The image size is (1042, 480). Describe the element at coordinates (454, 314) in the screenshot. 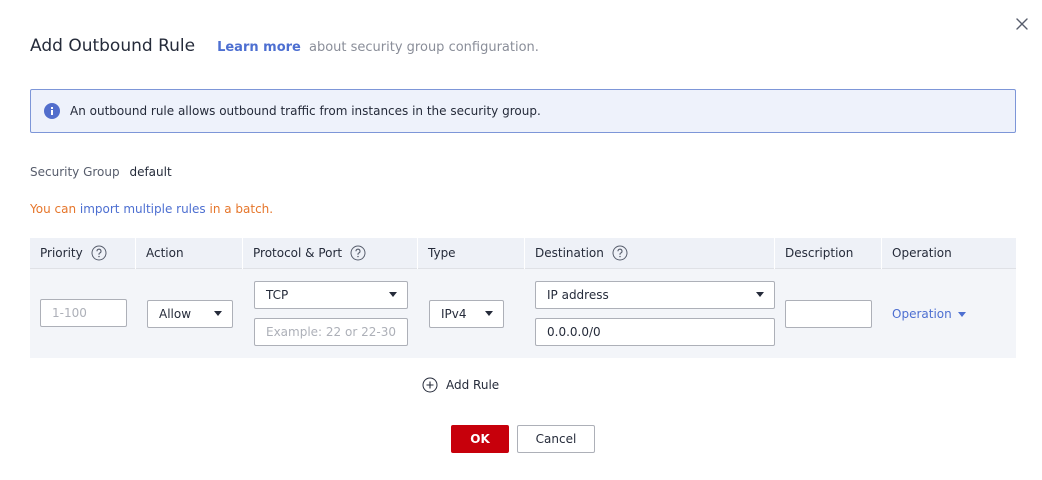

I see `type-select-value: IPv4` at that location.